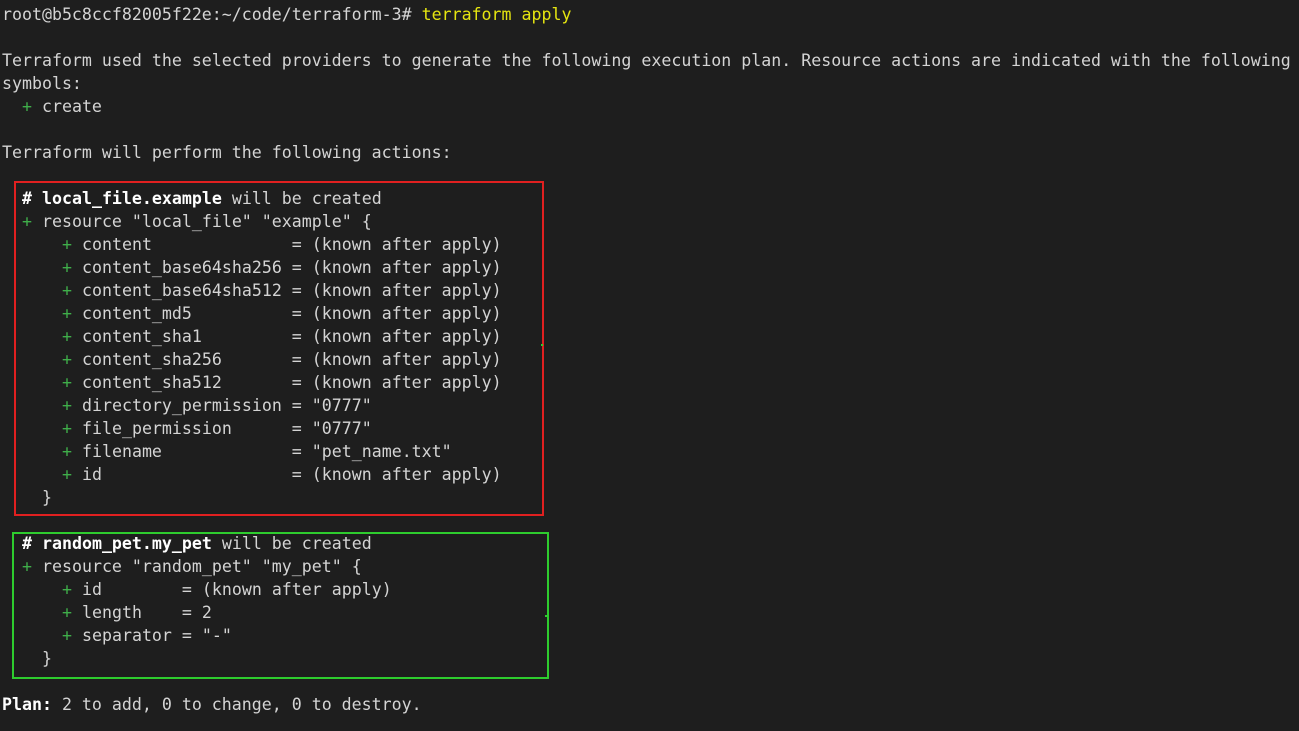  I want to click on attribute-value: = "-", so click(206, 635).